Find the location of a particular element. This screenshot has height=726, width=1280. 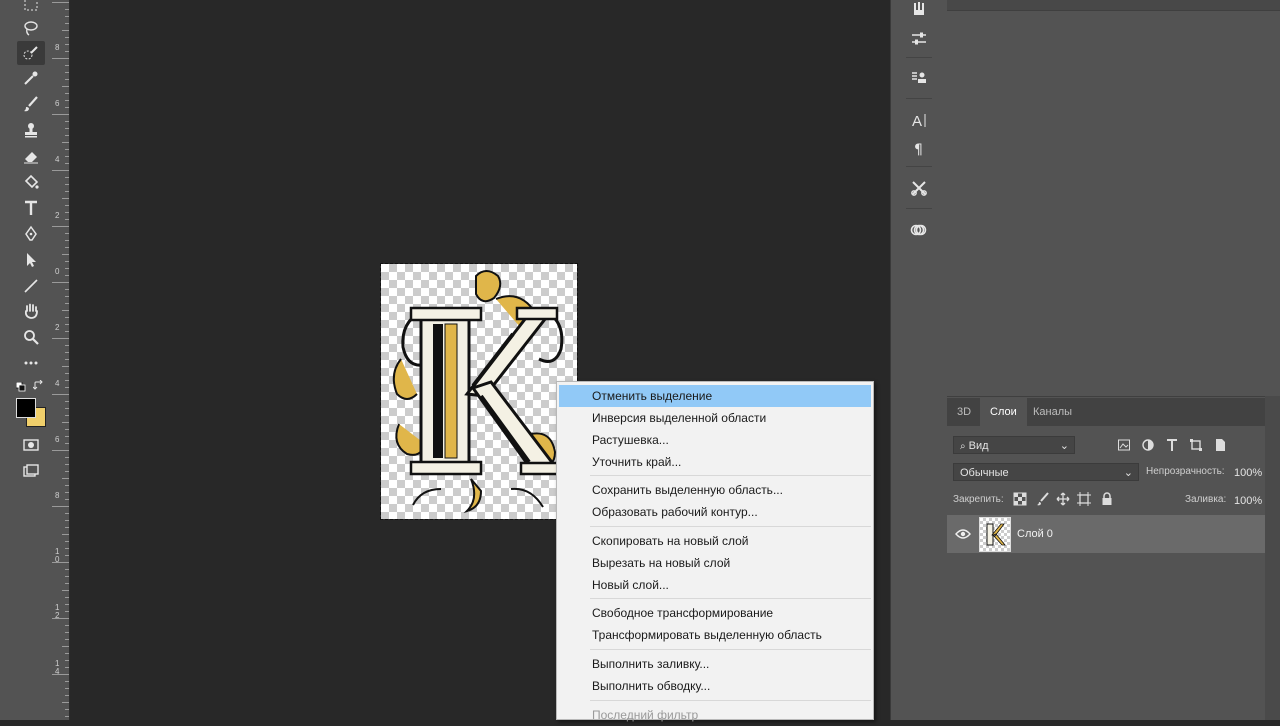

foreground-color-swatch is located at coordinates (26, 408).